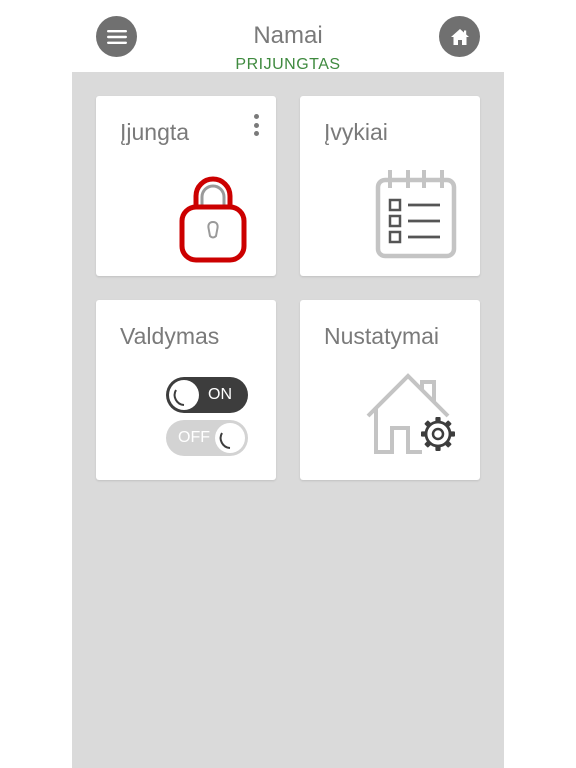 The image size is (576, 768). Describe the element at coordinates (416, 214) in the screenshot. I see `calendar-list-icon` at that location.